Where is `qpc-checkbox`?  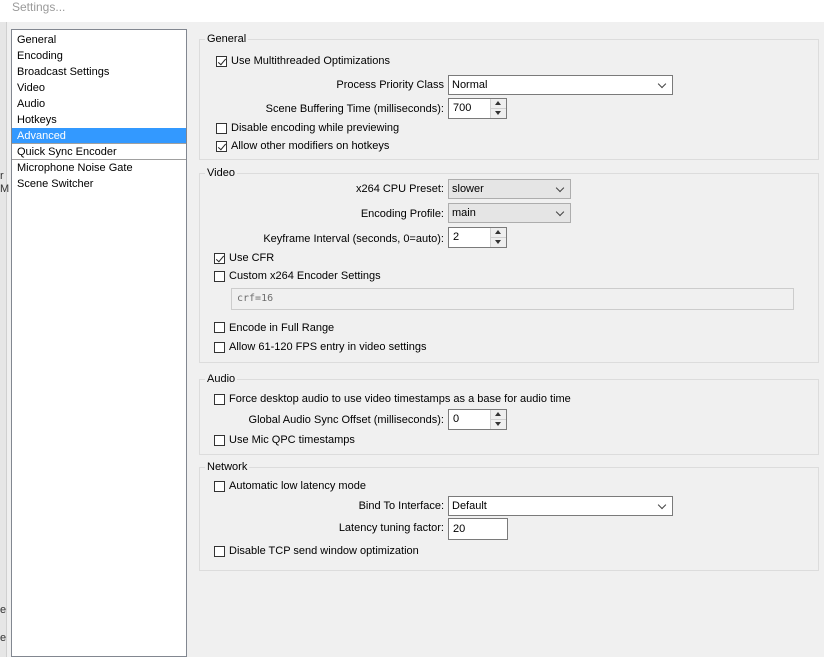 qpc-checkbox is located at coordinates (219, 440).